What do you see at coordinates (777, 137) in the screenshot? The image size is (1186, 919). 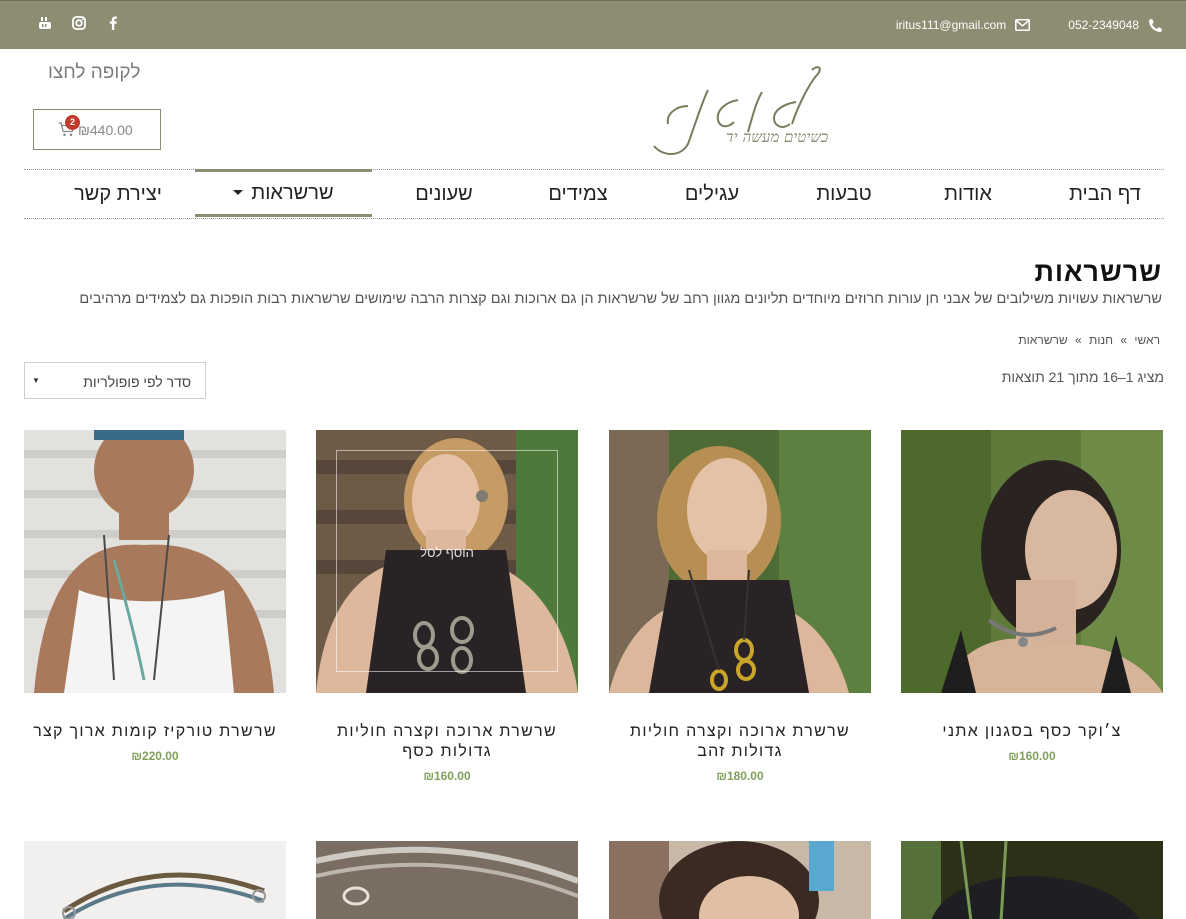 I see `logo-tagline: תכשיטים מעשה יד` at bounding box center [777, 137].